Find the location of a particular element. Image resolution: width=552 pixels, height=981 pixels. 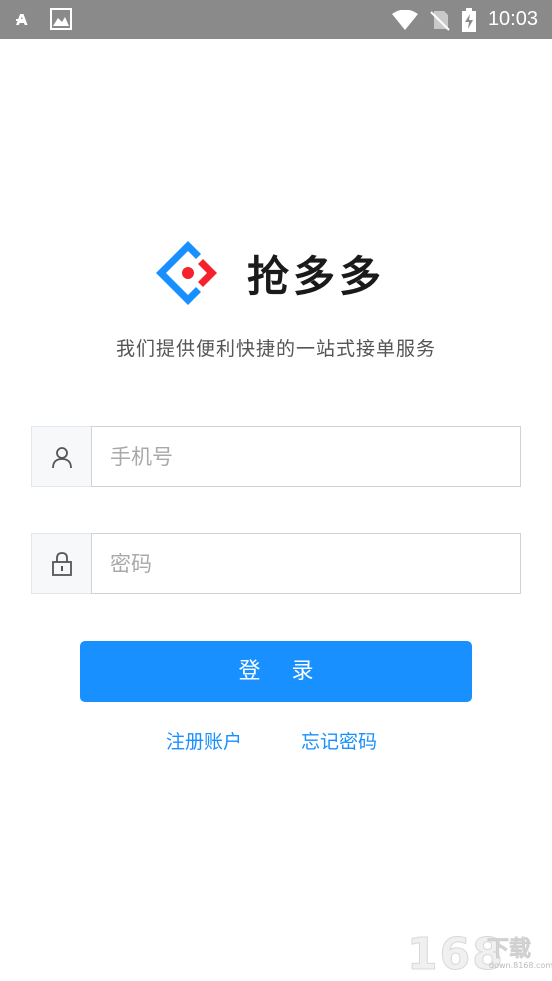

image-icon is located at coordinates (61, 19).